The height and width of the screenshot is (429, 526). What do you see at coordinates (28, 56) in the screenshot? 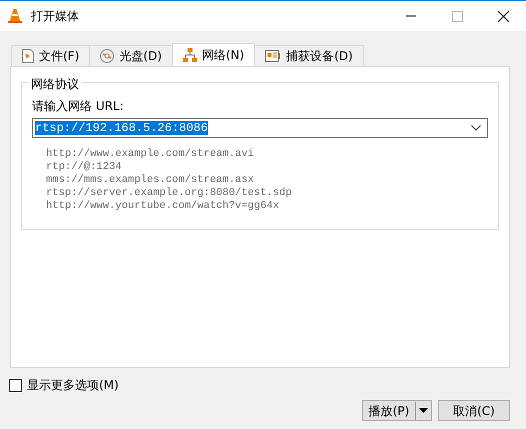
I see `file-icon` at bounding box center [28, 56].